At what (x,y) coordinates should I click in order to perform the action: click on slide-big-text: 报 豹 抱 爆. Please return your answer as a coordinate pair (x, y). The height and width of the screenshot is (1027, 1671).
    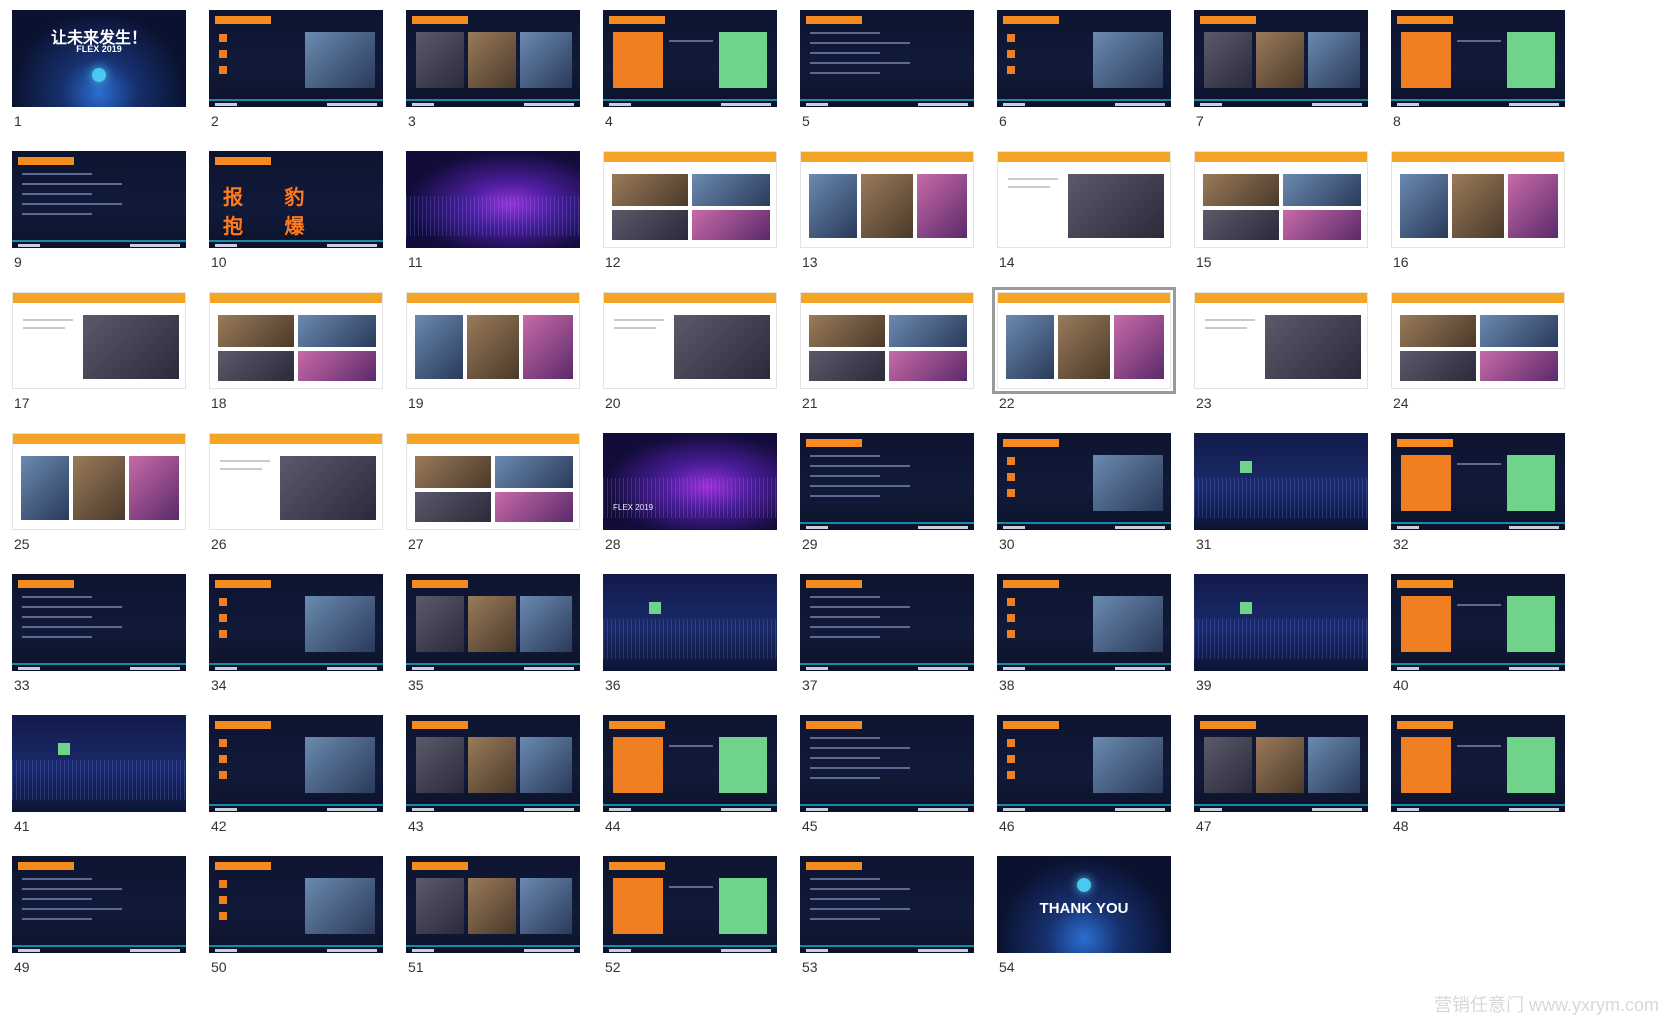
    Looking at the image, I should click on (273, 212).